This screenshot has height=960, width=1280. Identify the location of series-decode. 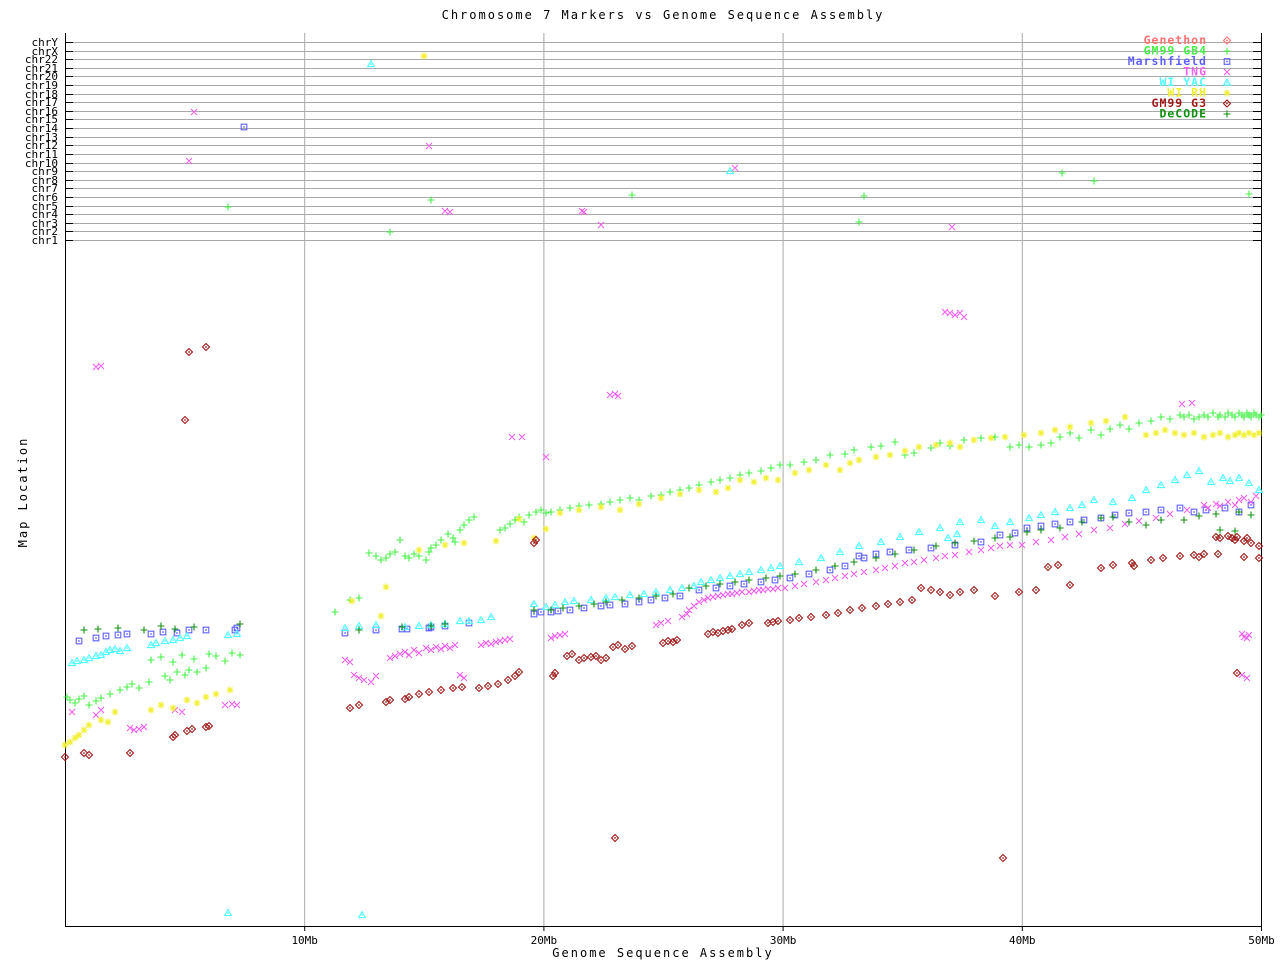
(667, 571).